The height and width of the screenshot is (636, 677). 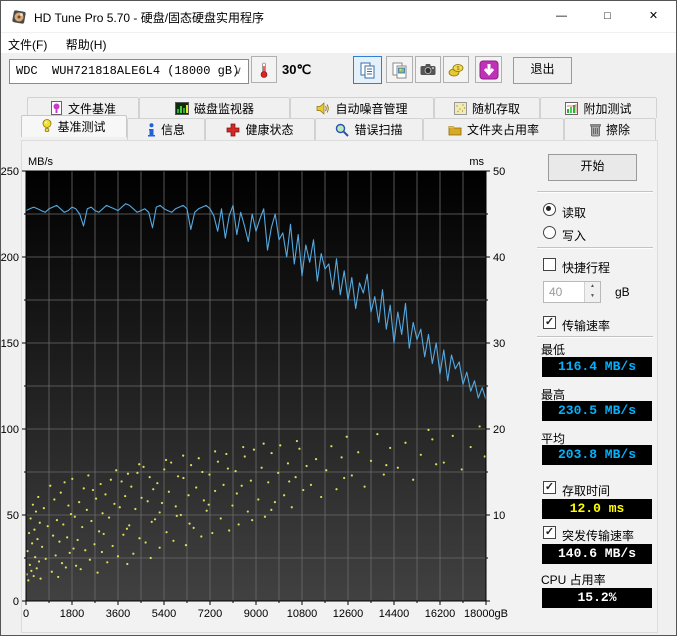 I want to click on min-label: 最低, so click(x=553, y=350).